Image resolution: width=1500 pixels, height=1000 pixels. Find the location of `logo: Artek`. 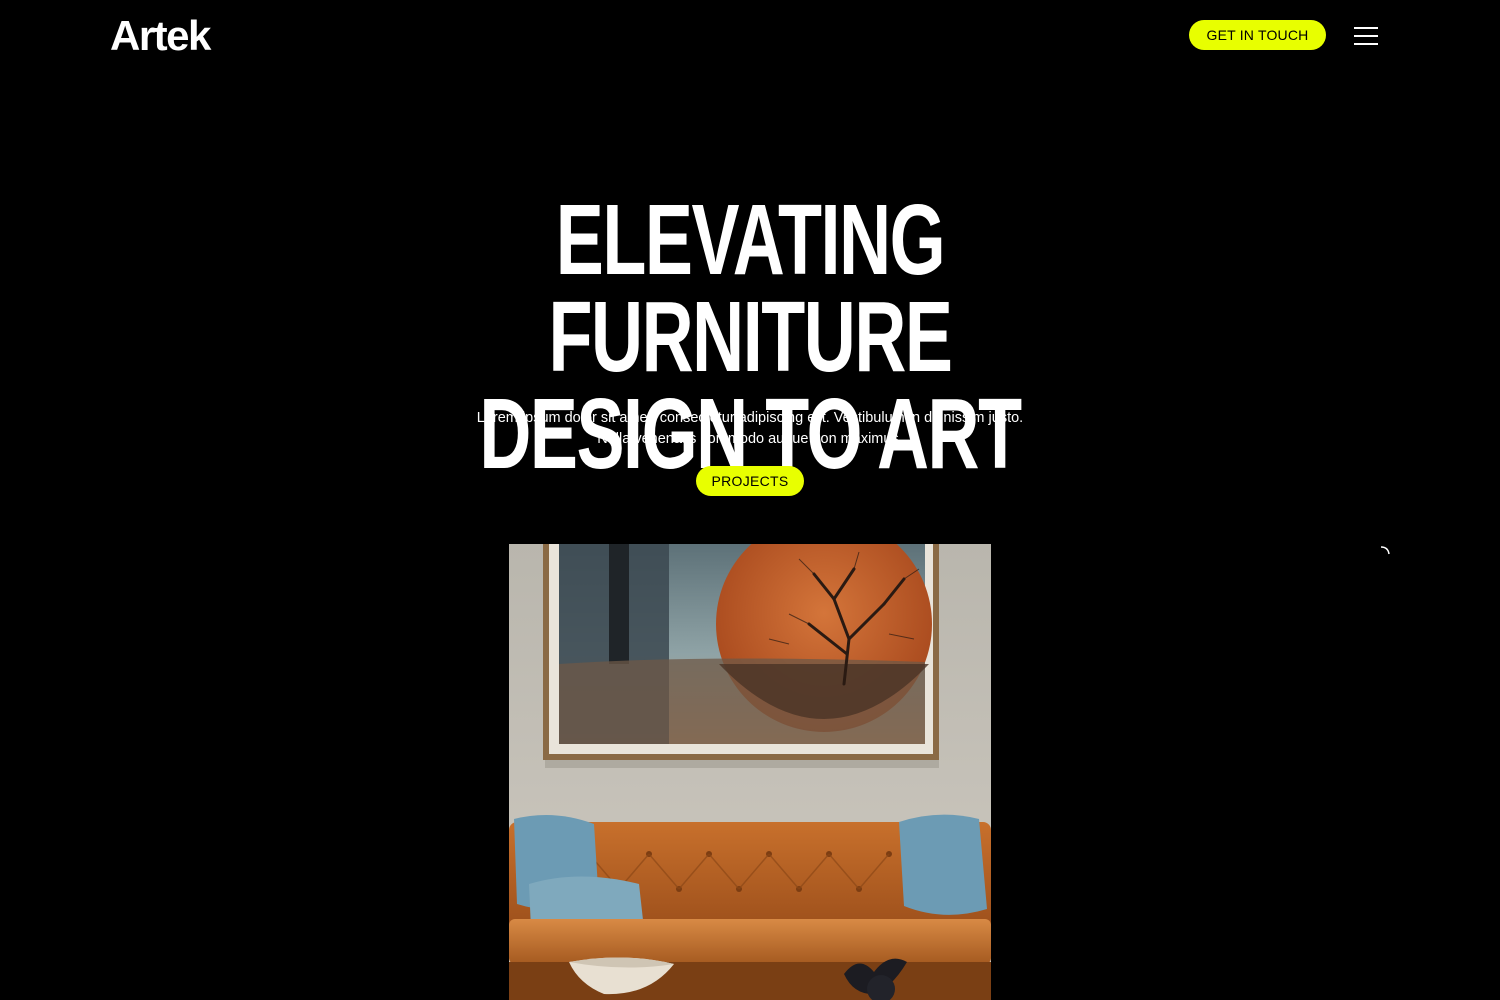

logo: Artek is located at coordinates (160, 36).